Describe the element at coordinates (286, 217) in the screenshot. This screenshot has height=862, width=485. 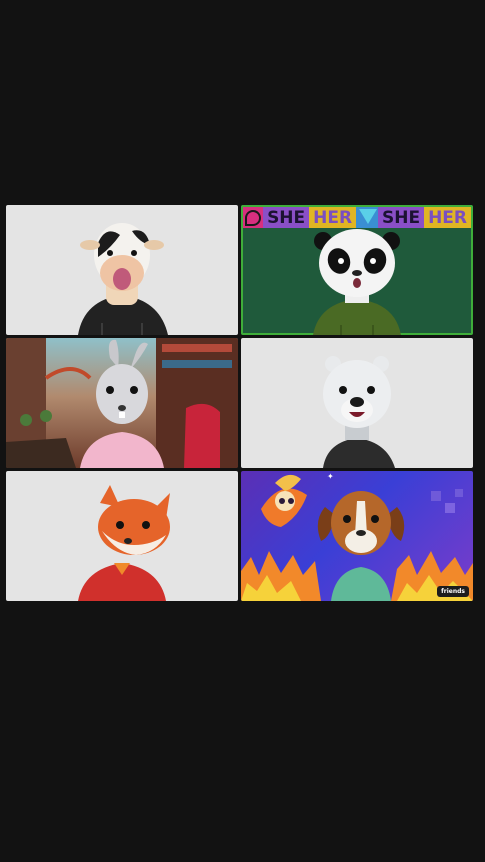
I see `pronoun-she: SHE` at that location.